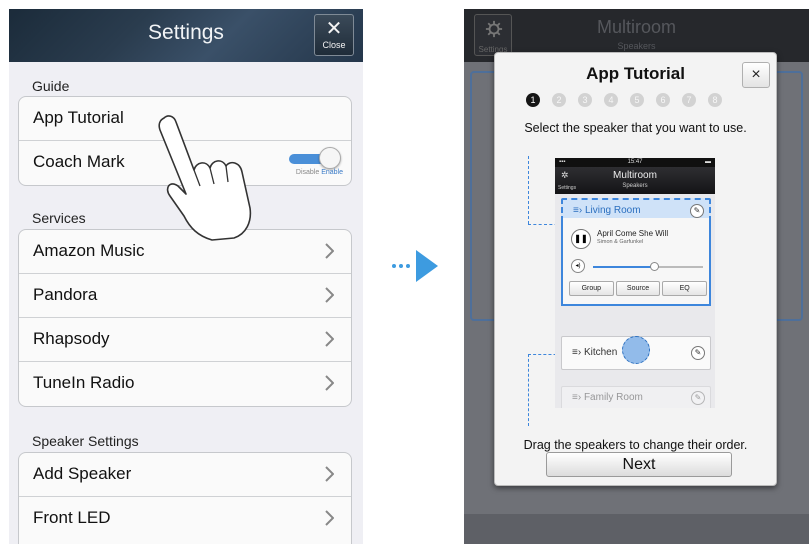 The height and width of the screenshot is (544, 809). I want to click on settings-item-add-speaker: Add Speaker, so click(185, 475).